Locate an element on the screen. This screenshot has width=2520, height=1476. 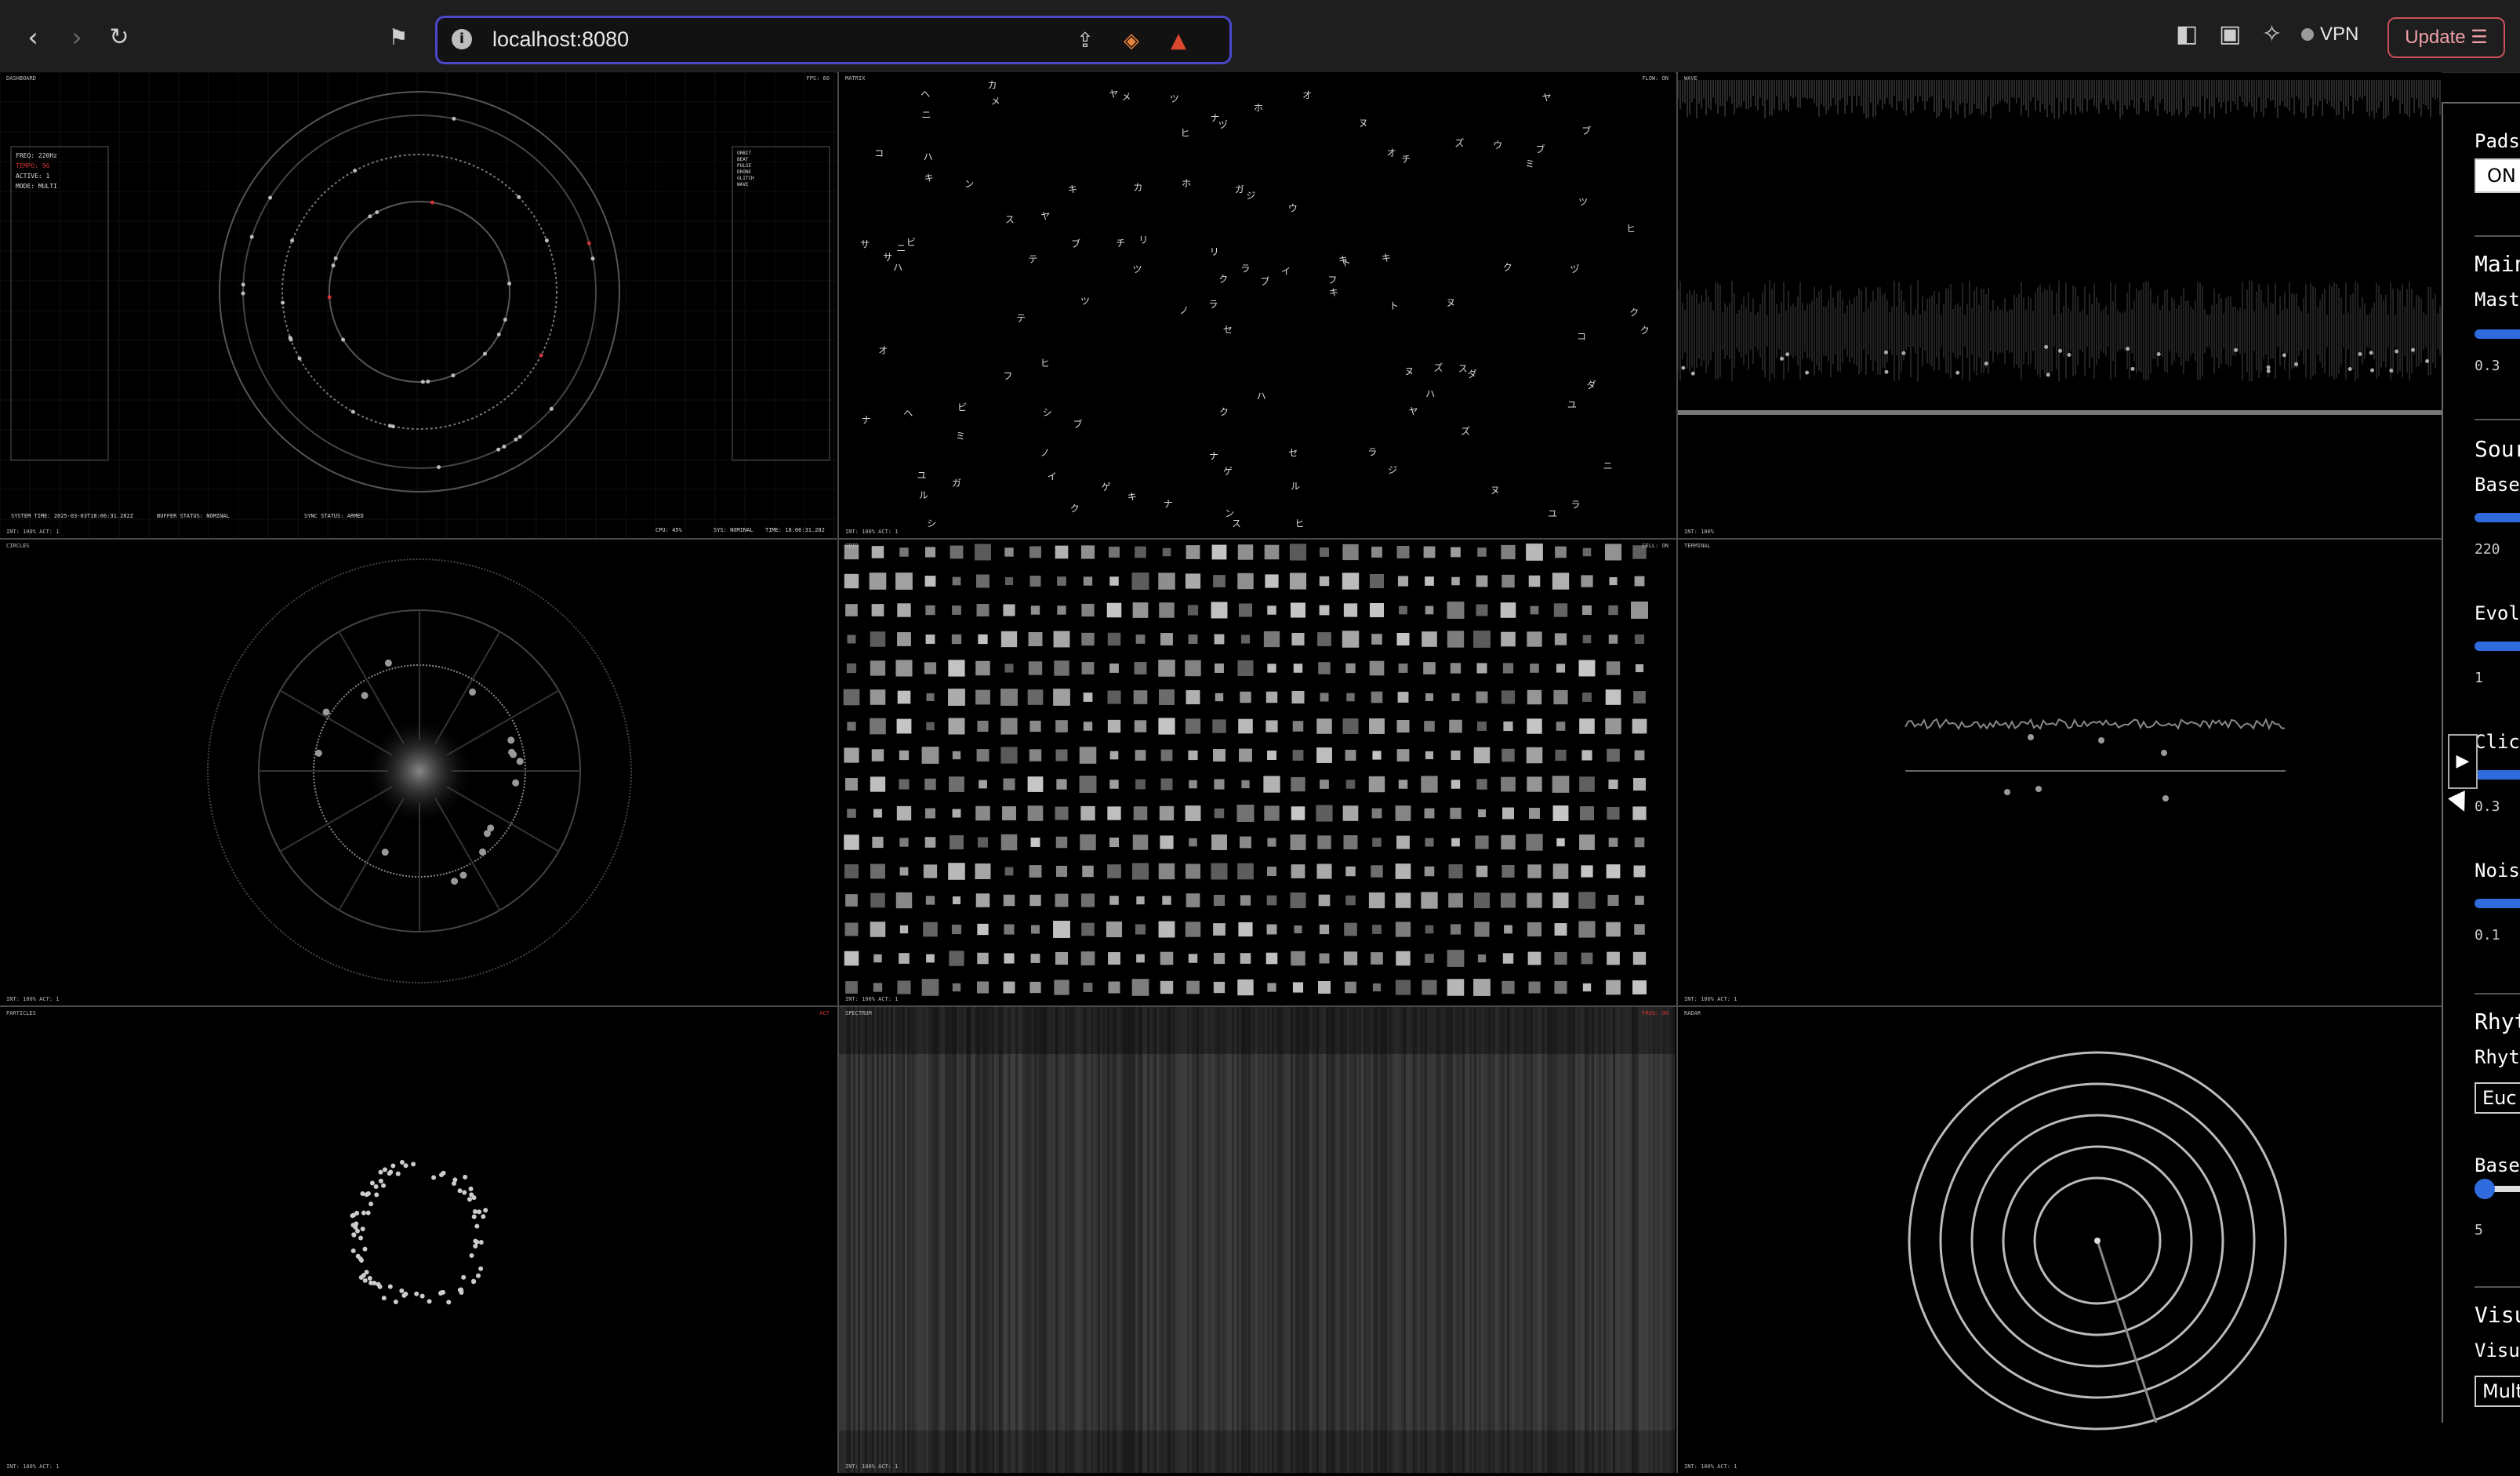
pads-toggle-button: ON is located at coordinates (2497, 175).